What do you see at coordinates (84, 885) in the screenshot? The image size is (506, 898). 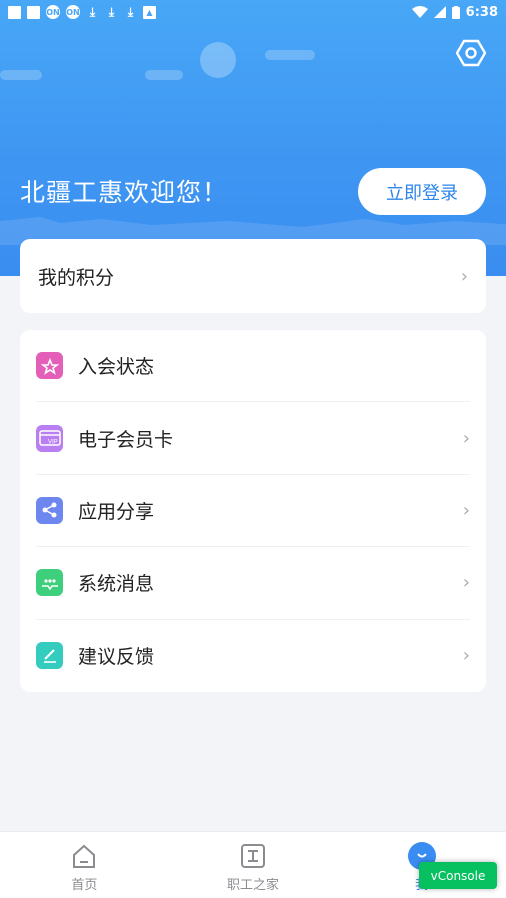 I see `tab-label: 首页` at bounding box center [84, 885].